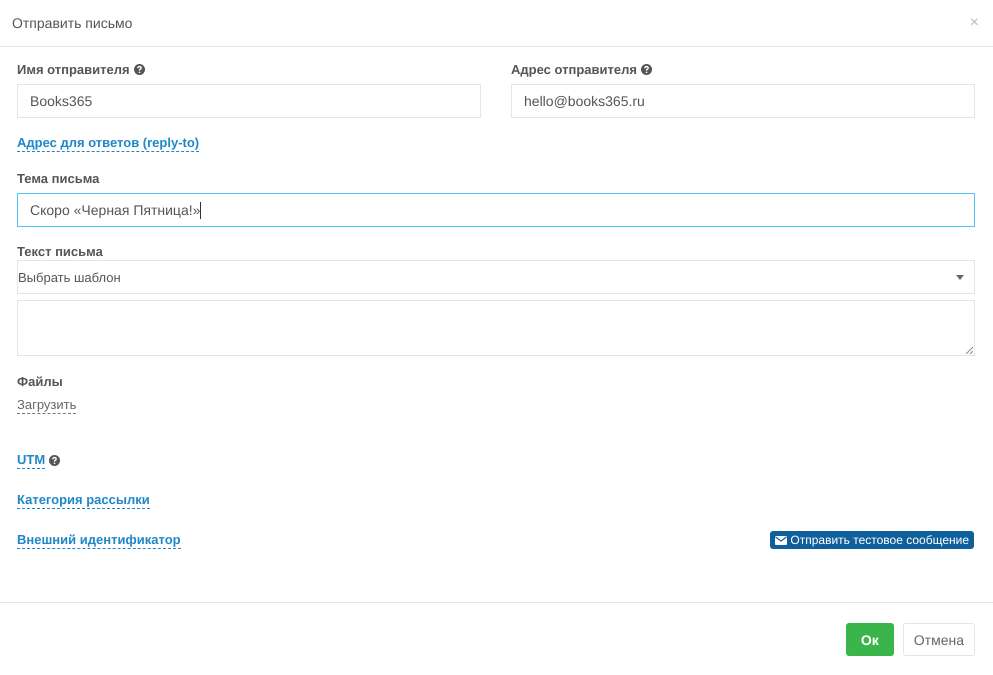  I want to click on field-label: Файлы, so click(40, 381).